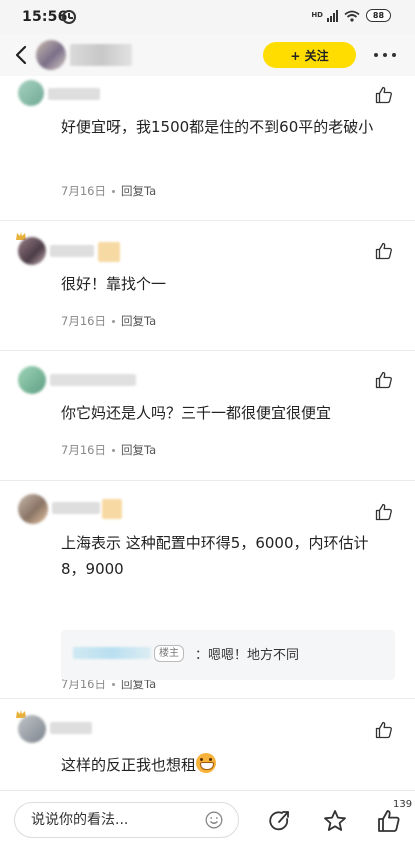  Describe the element at coordinates (215, 556) in the screenshot. I see `comment-text: 上海表示 这种配置中环得5，6000，内环估计8，9000` at that location.